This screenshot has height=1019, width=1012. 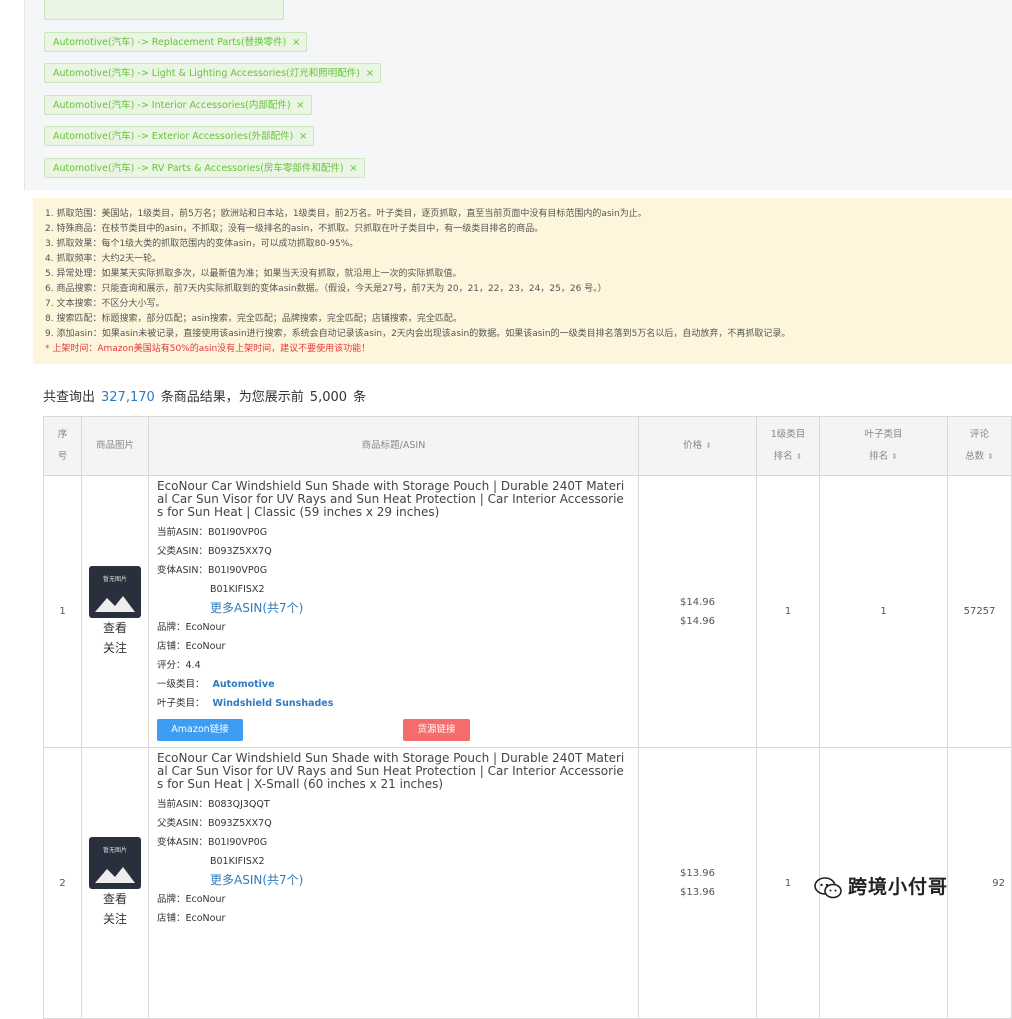 I want to click on row-price: $13.96 $13.96, so click(x=697, y=883).